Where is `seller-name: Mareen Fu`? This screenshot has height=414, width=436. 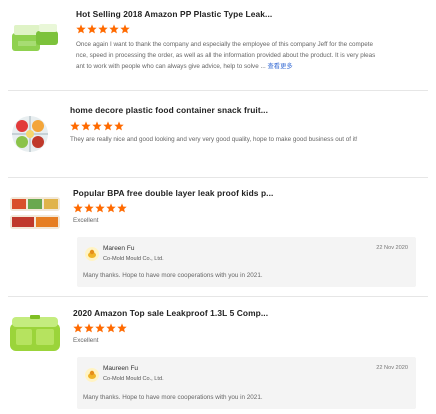
seller-name: Mareen Fu is located at coordinates (119, 248).